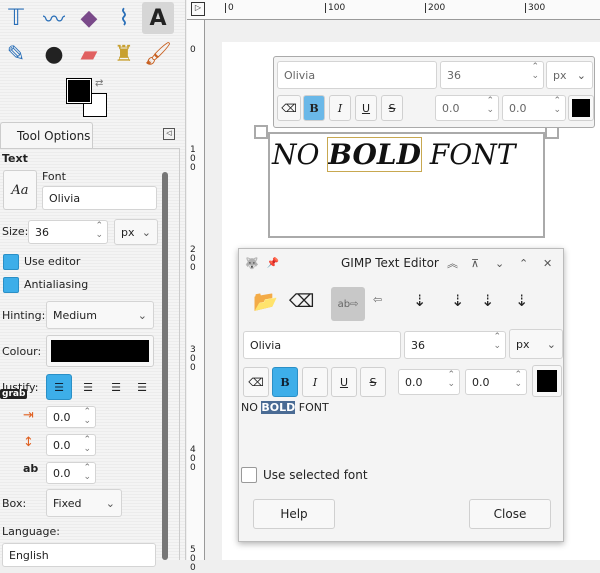 The height and width of the screenshot is (573, 600). Describe the element at coordinates (581, 108) in the screenshot. I see `overlay-color-button` at that location.